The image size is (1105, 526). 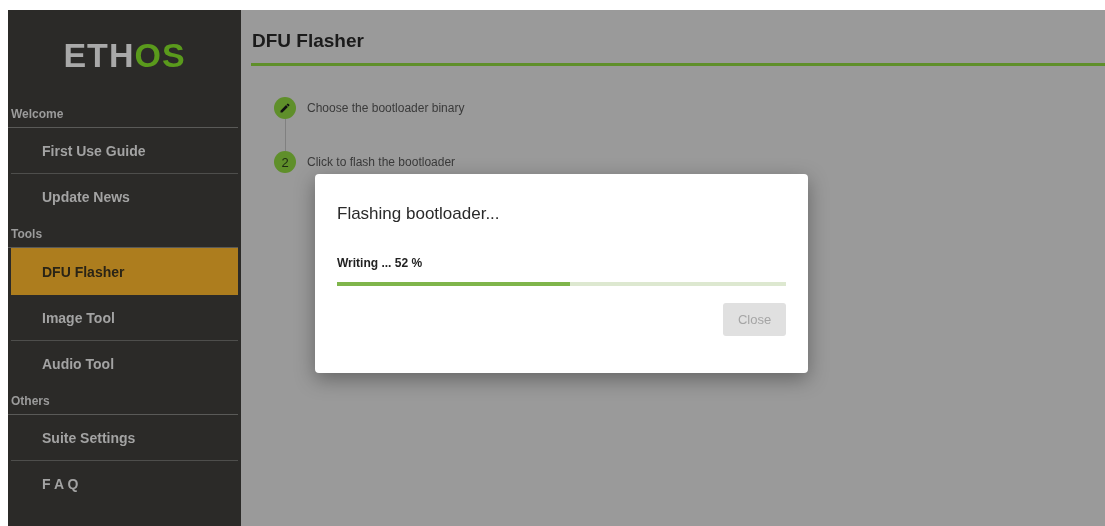 What do you see at coordinates (124, 484) in the screenshot?
I see `sidebar-item: F A Q` at bounding box center [124, 484].